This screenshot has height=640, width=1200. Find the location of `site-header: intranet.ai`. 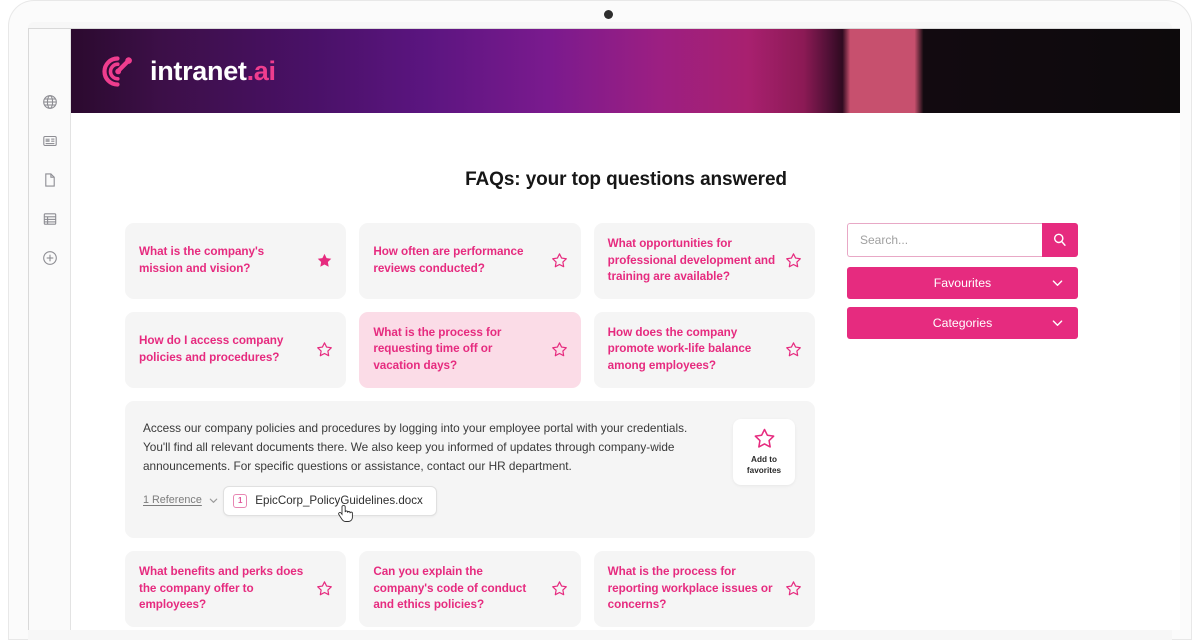

site-header: intranet.ai is located at coordinates (625, 71).